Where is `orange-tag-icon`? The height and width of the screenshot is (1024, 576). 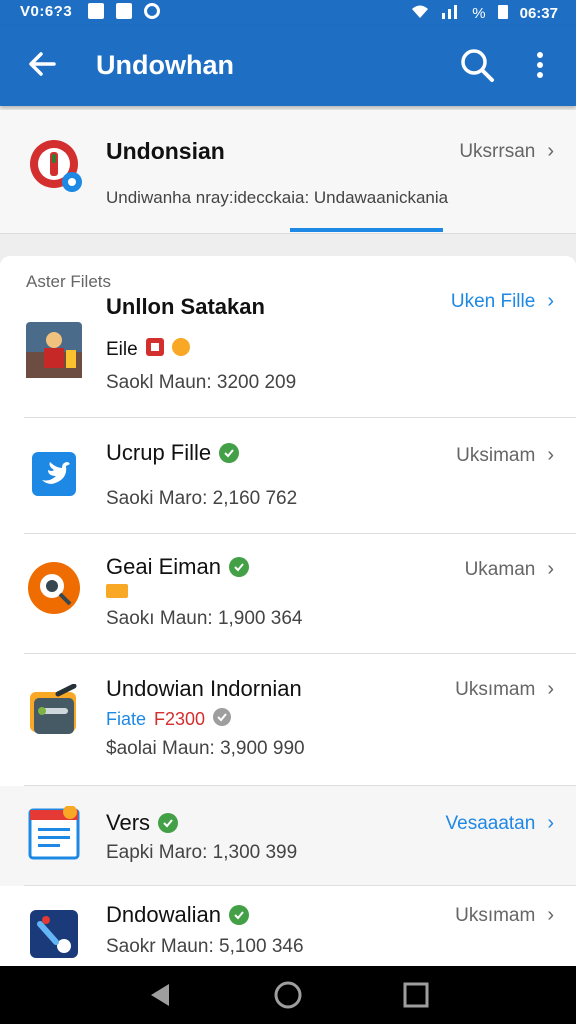 orange-tag-icon is located at coordinates (117, 593).